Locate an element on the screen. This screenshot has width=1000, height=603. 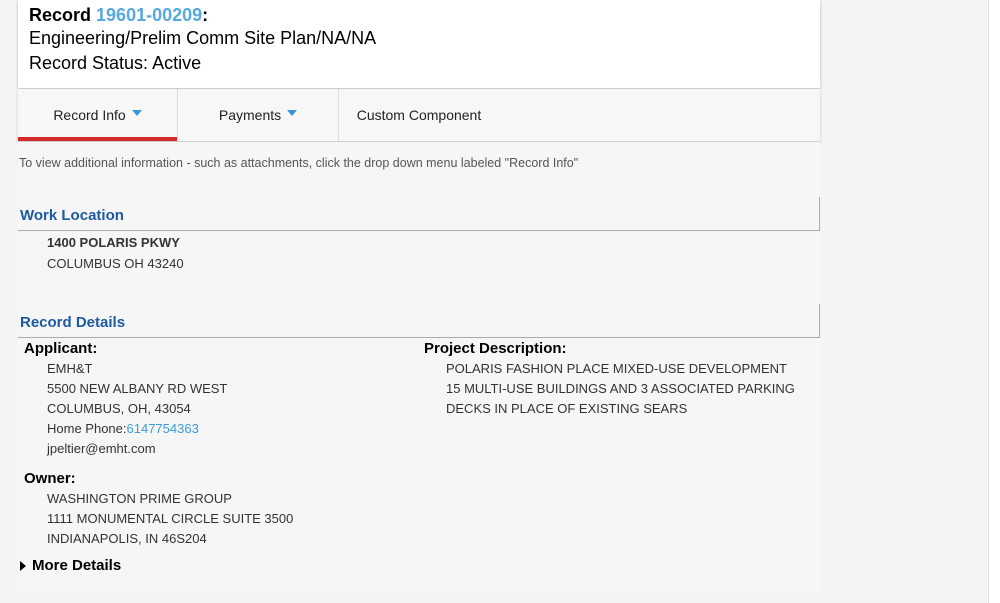
more-details-toggle: More Details is located at coordinates (70, 565).